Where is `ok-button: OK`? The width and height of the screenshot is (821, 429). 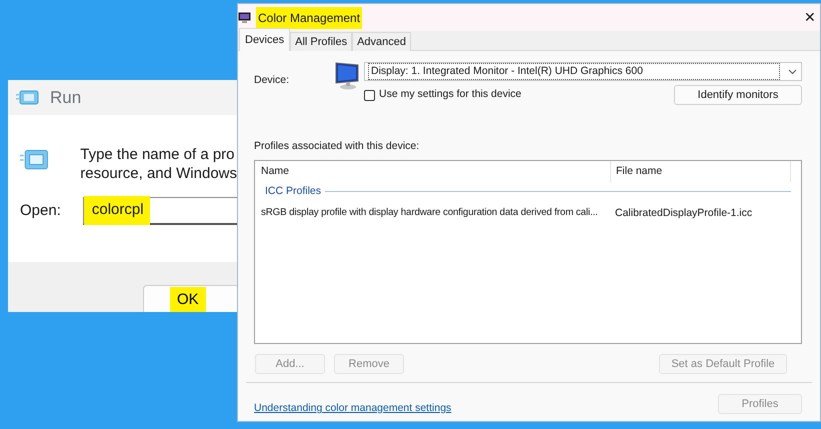
ok-button: OK is located at coordinates (190, 298).